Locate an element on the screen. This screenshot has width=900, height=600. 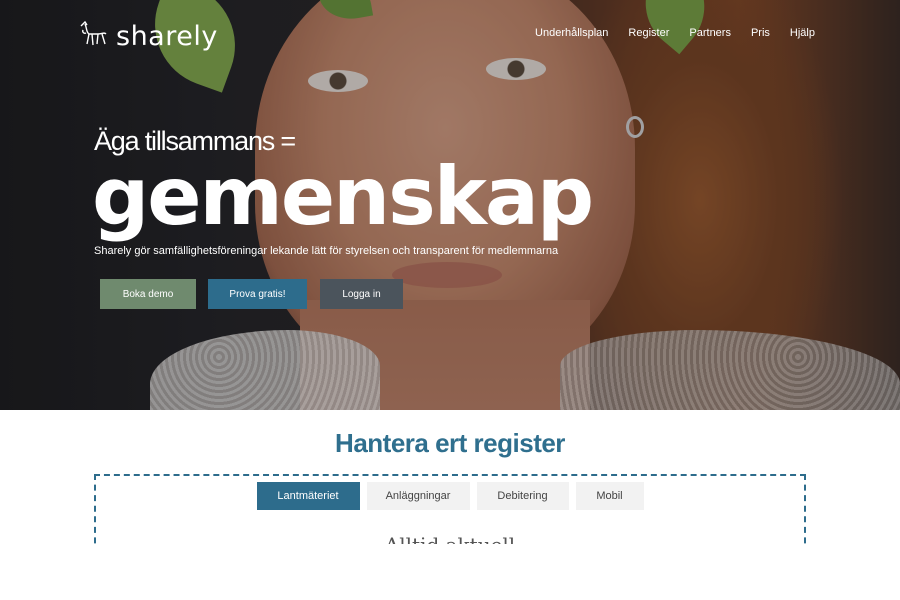
page-bottom is located at coordinates (450, 572).